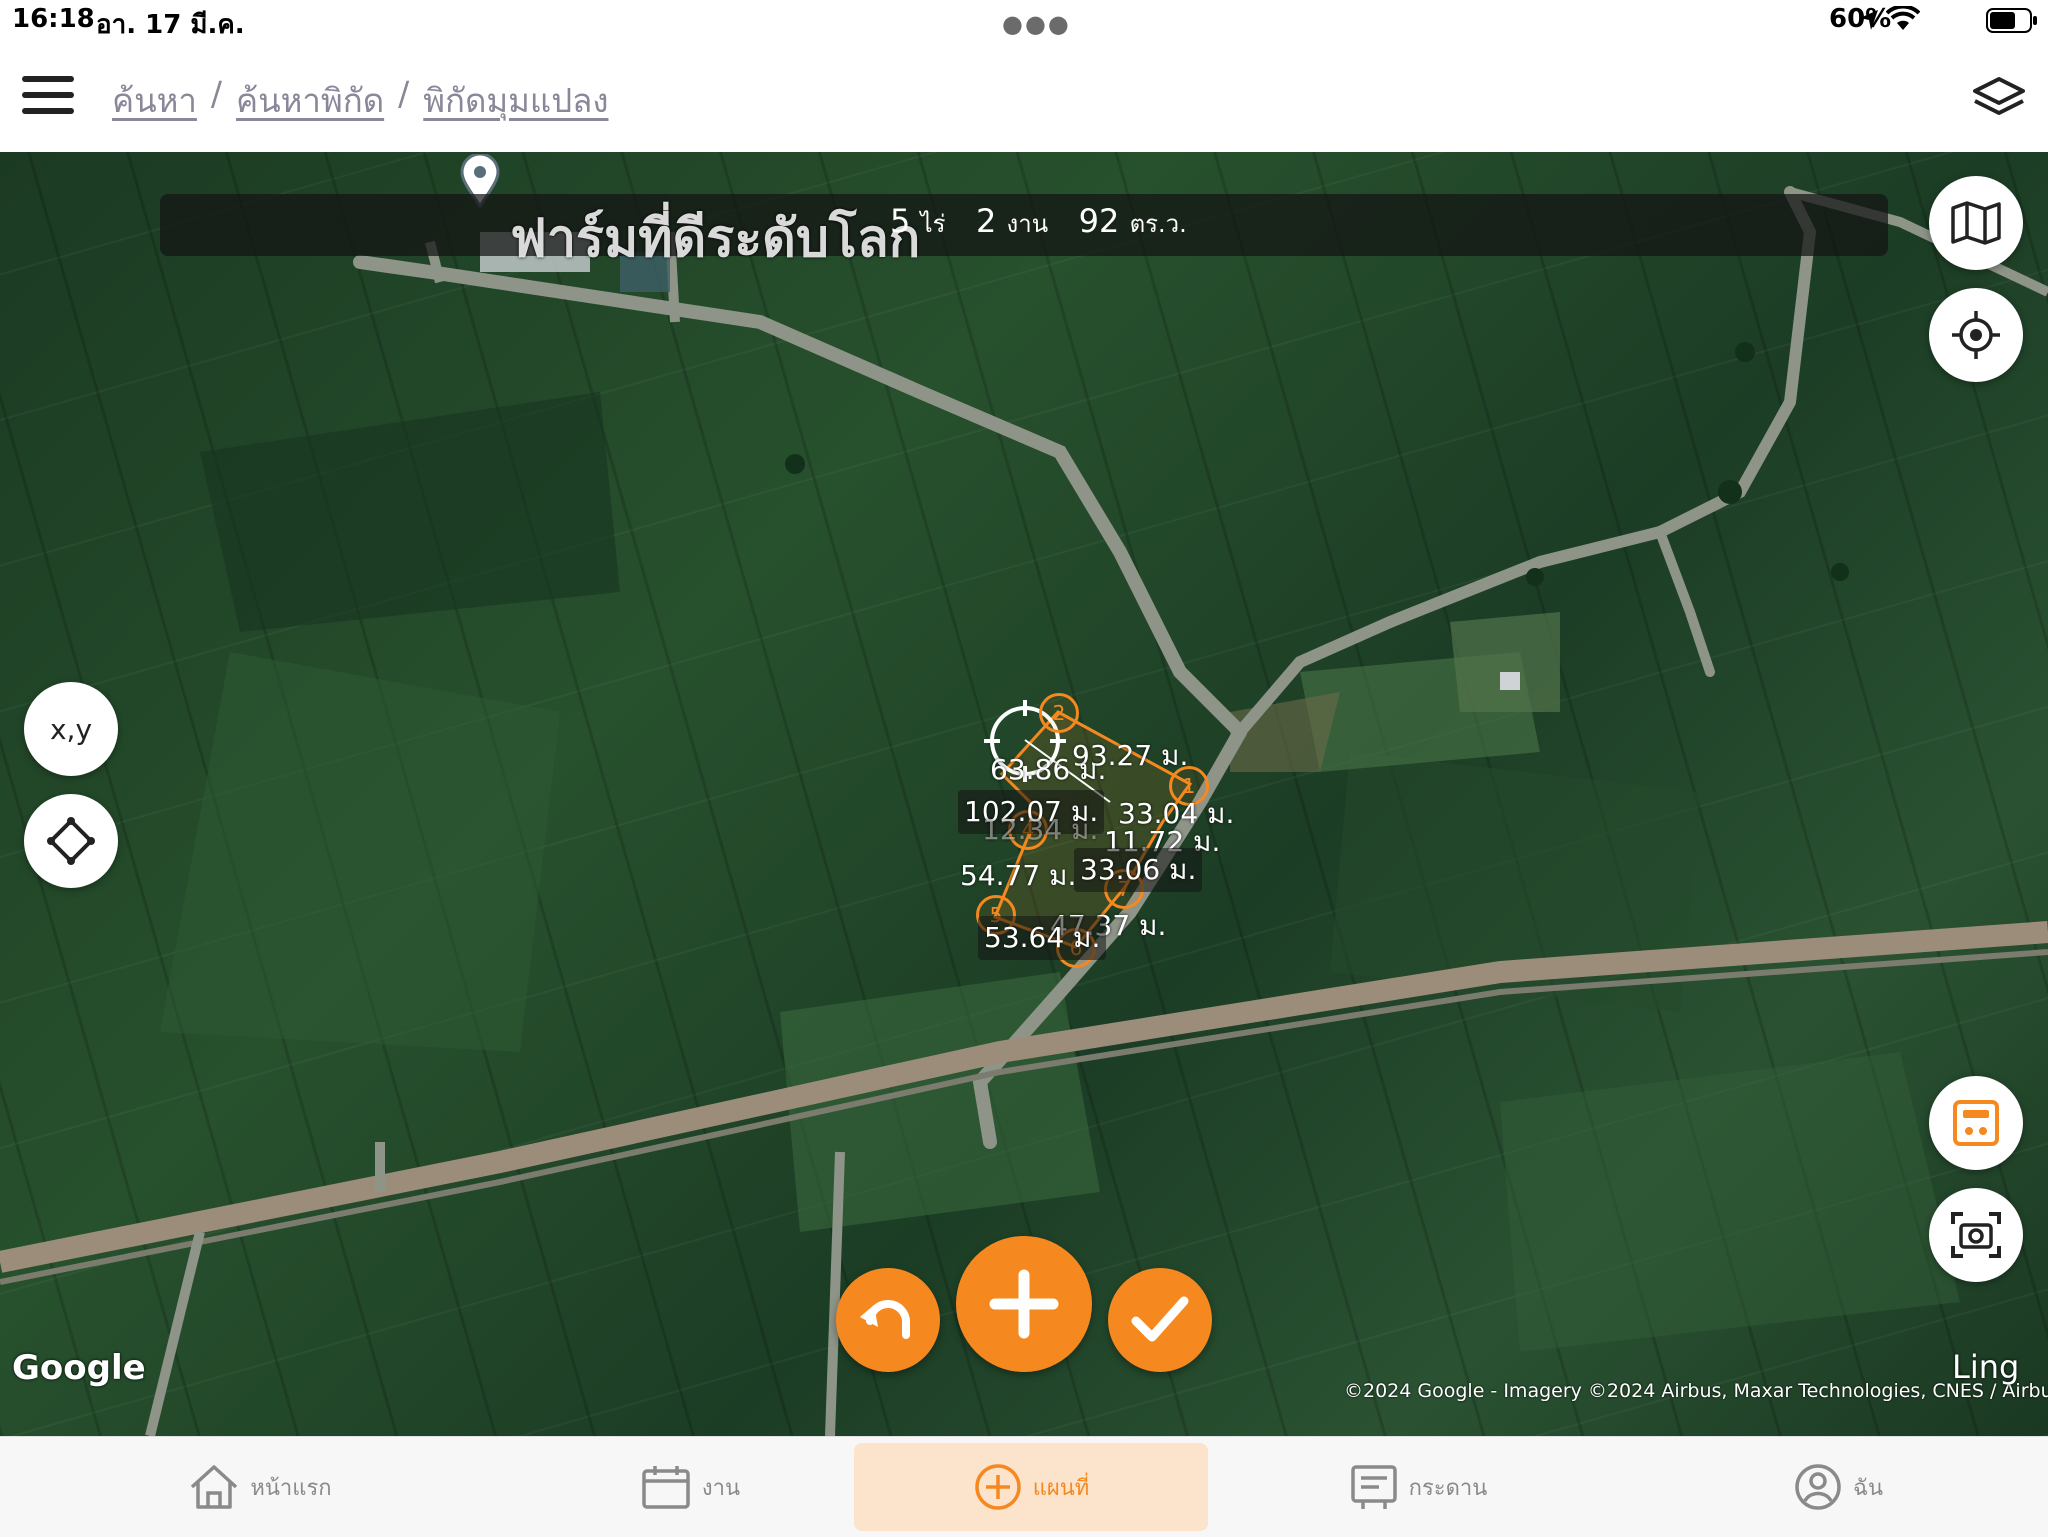 Image resolution: width=2048 pixels, height=1537 pixels. Describe the element at coordinates (154, 100) in the screenshot. I see `breadcrumb-search: ค้นหา` at that location.